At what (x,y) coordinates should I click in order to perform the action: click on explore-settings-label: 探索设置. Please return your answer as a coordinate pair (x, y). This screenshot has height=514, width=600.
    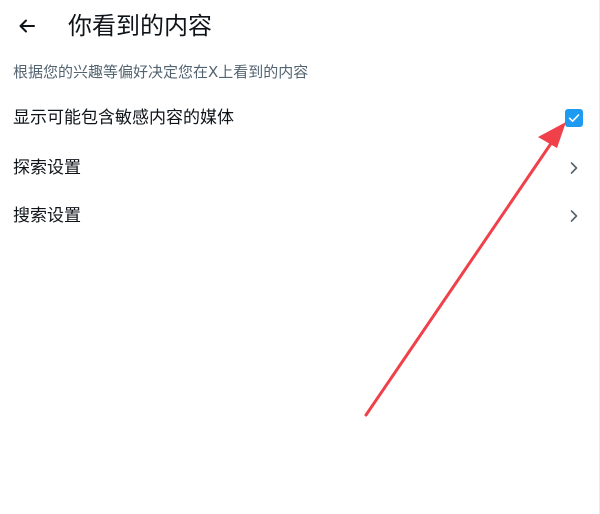
    Looking at the image, I should click on (47, 168).